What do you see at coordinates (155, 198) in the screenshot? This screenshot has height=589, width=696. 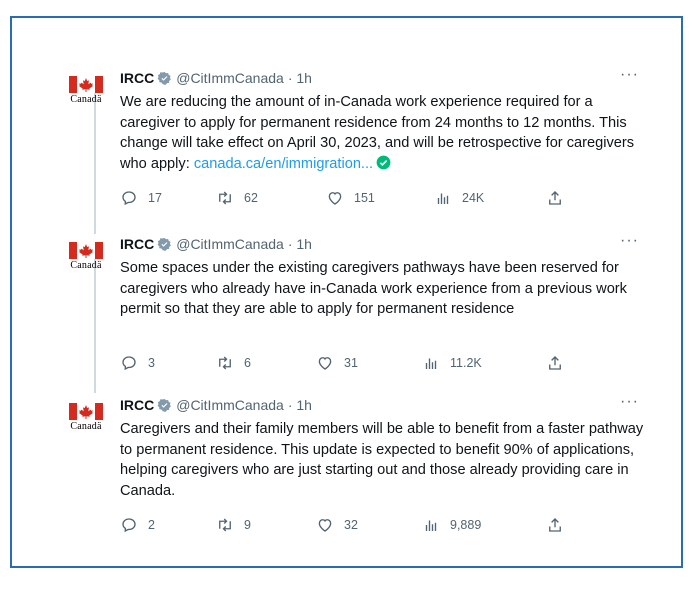 I see `reply-count: 17` at bounding box center [155, 198].